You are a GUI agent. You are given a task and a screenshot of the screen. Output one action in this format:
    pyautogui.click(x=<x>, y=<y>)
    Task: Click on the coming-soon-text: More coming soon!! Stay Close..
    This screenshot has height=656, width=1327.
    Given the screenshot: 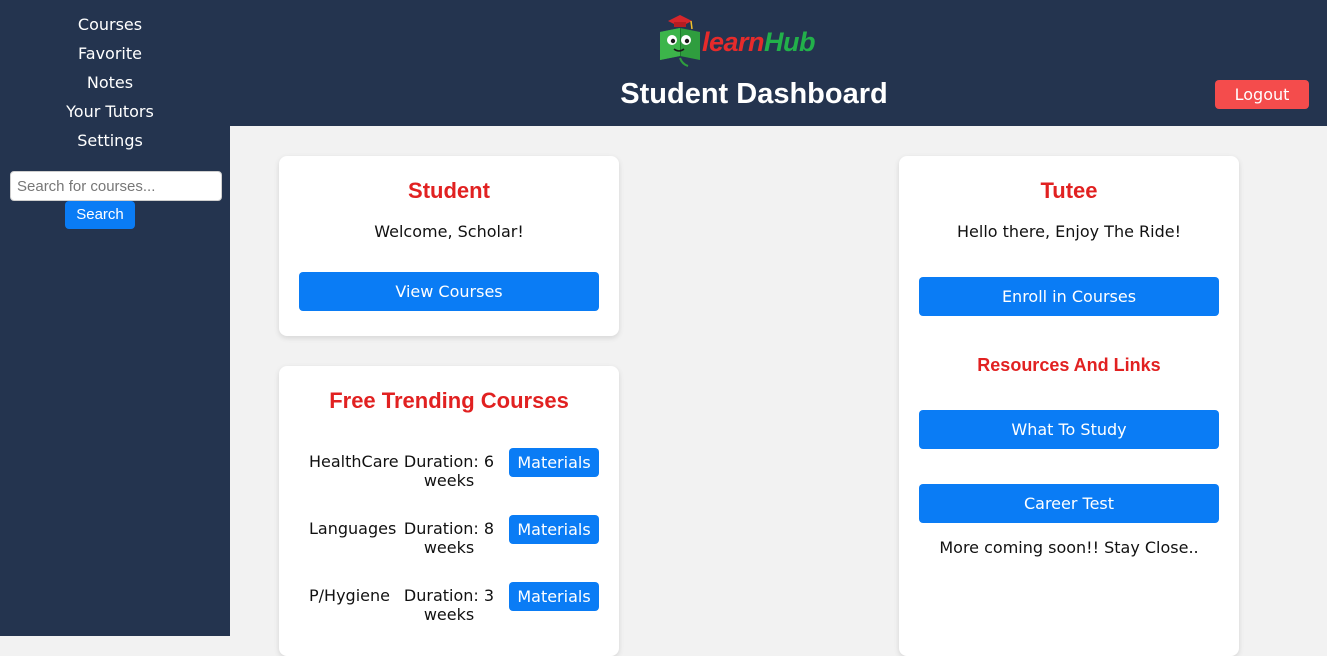 What is the action you would take?
    pyautogui.click(x=1069, y=547)
    